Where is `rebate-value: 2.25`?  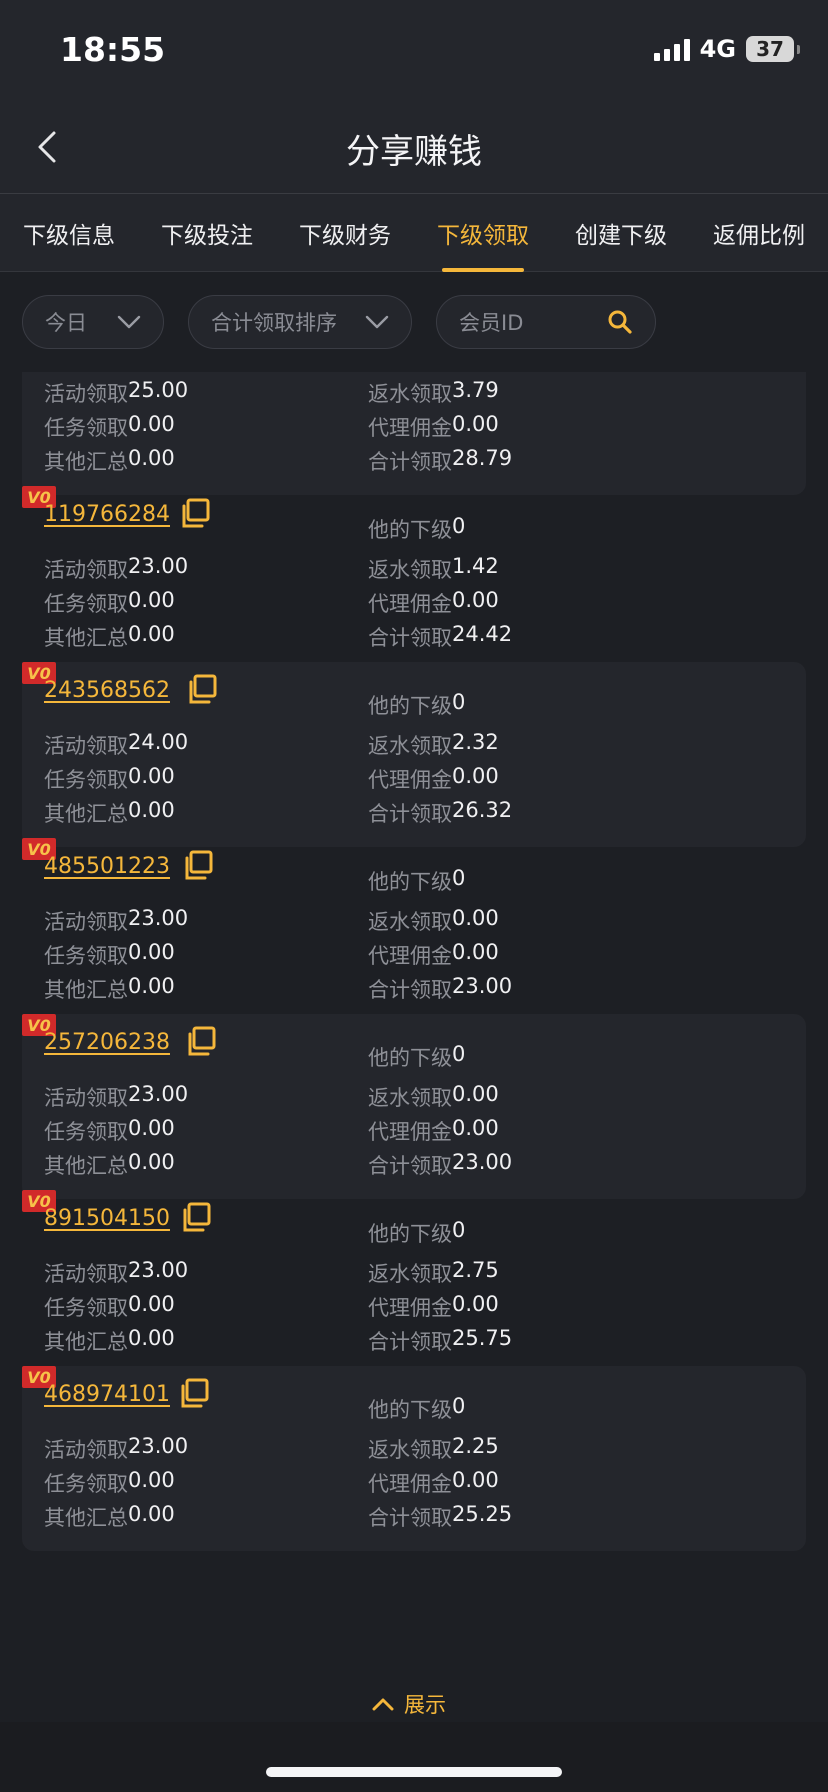
rebate-value: 2.25 is located at coordinates (475, 1446).